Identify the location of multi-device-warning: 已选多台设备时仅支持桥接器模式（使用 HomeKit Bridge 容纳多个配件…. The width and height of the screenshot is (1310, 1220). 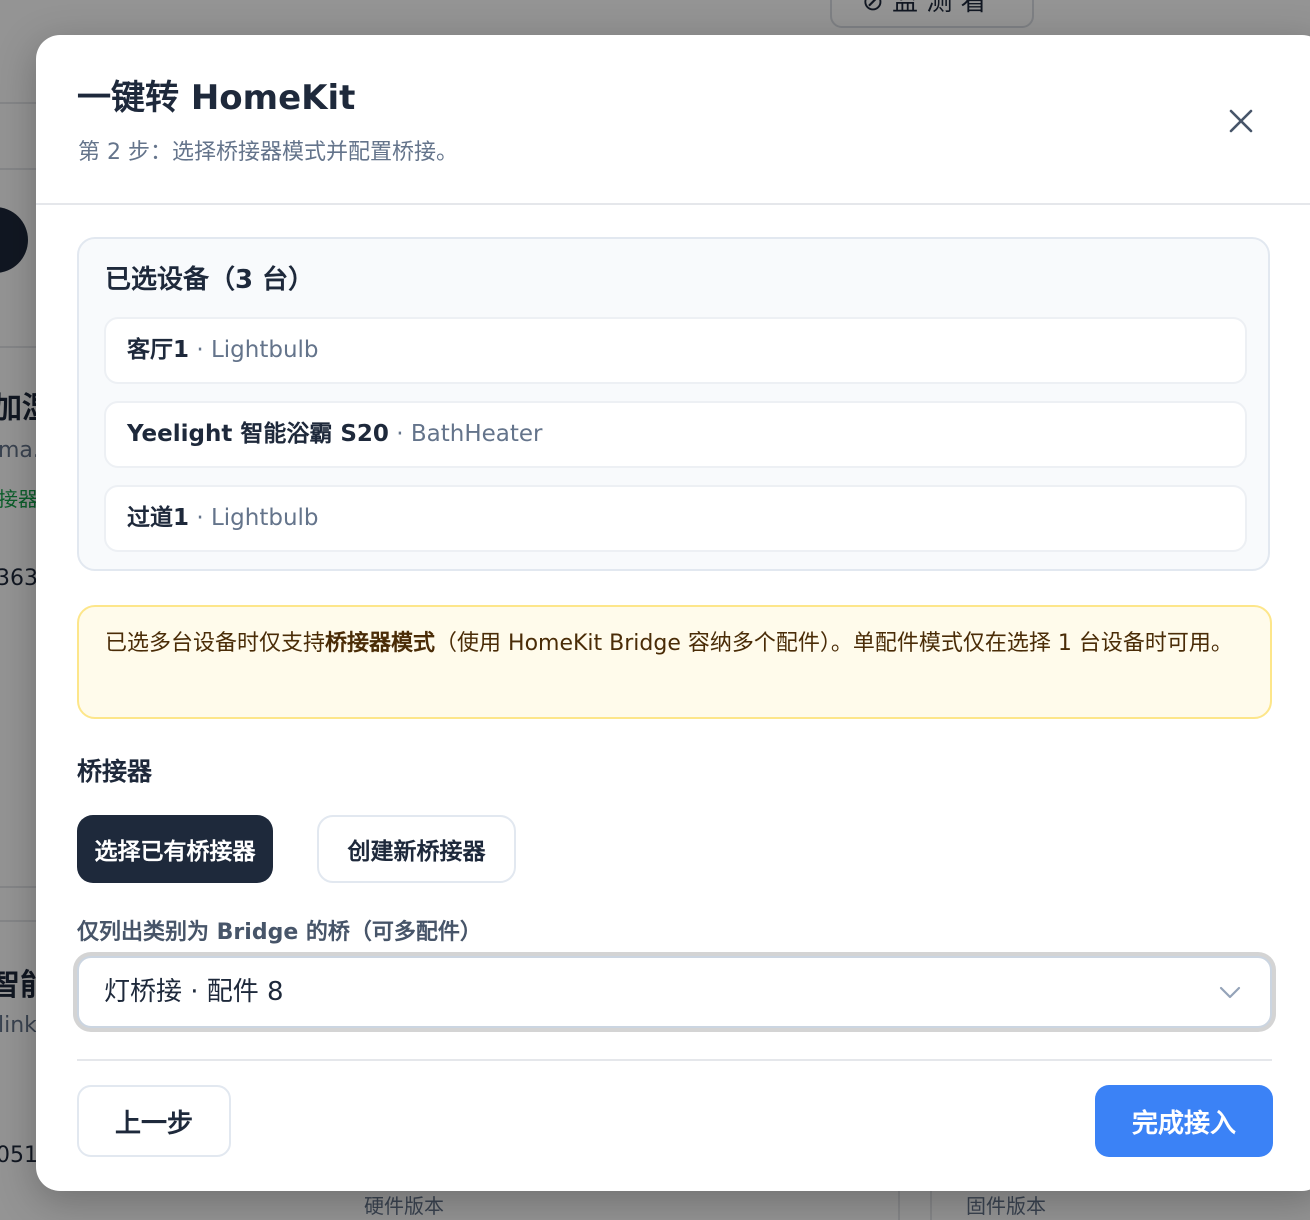
(674, 662).